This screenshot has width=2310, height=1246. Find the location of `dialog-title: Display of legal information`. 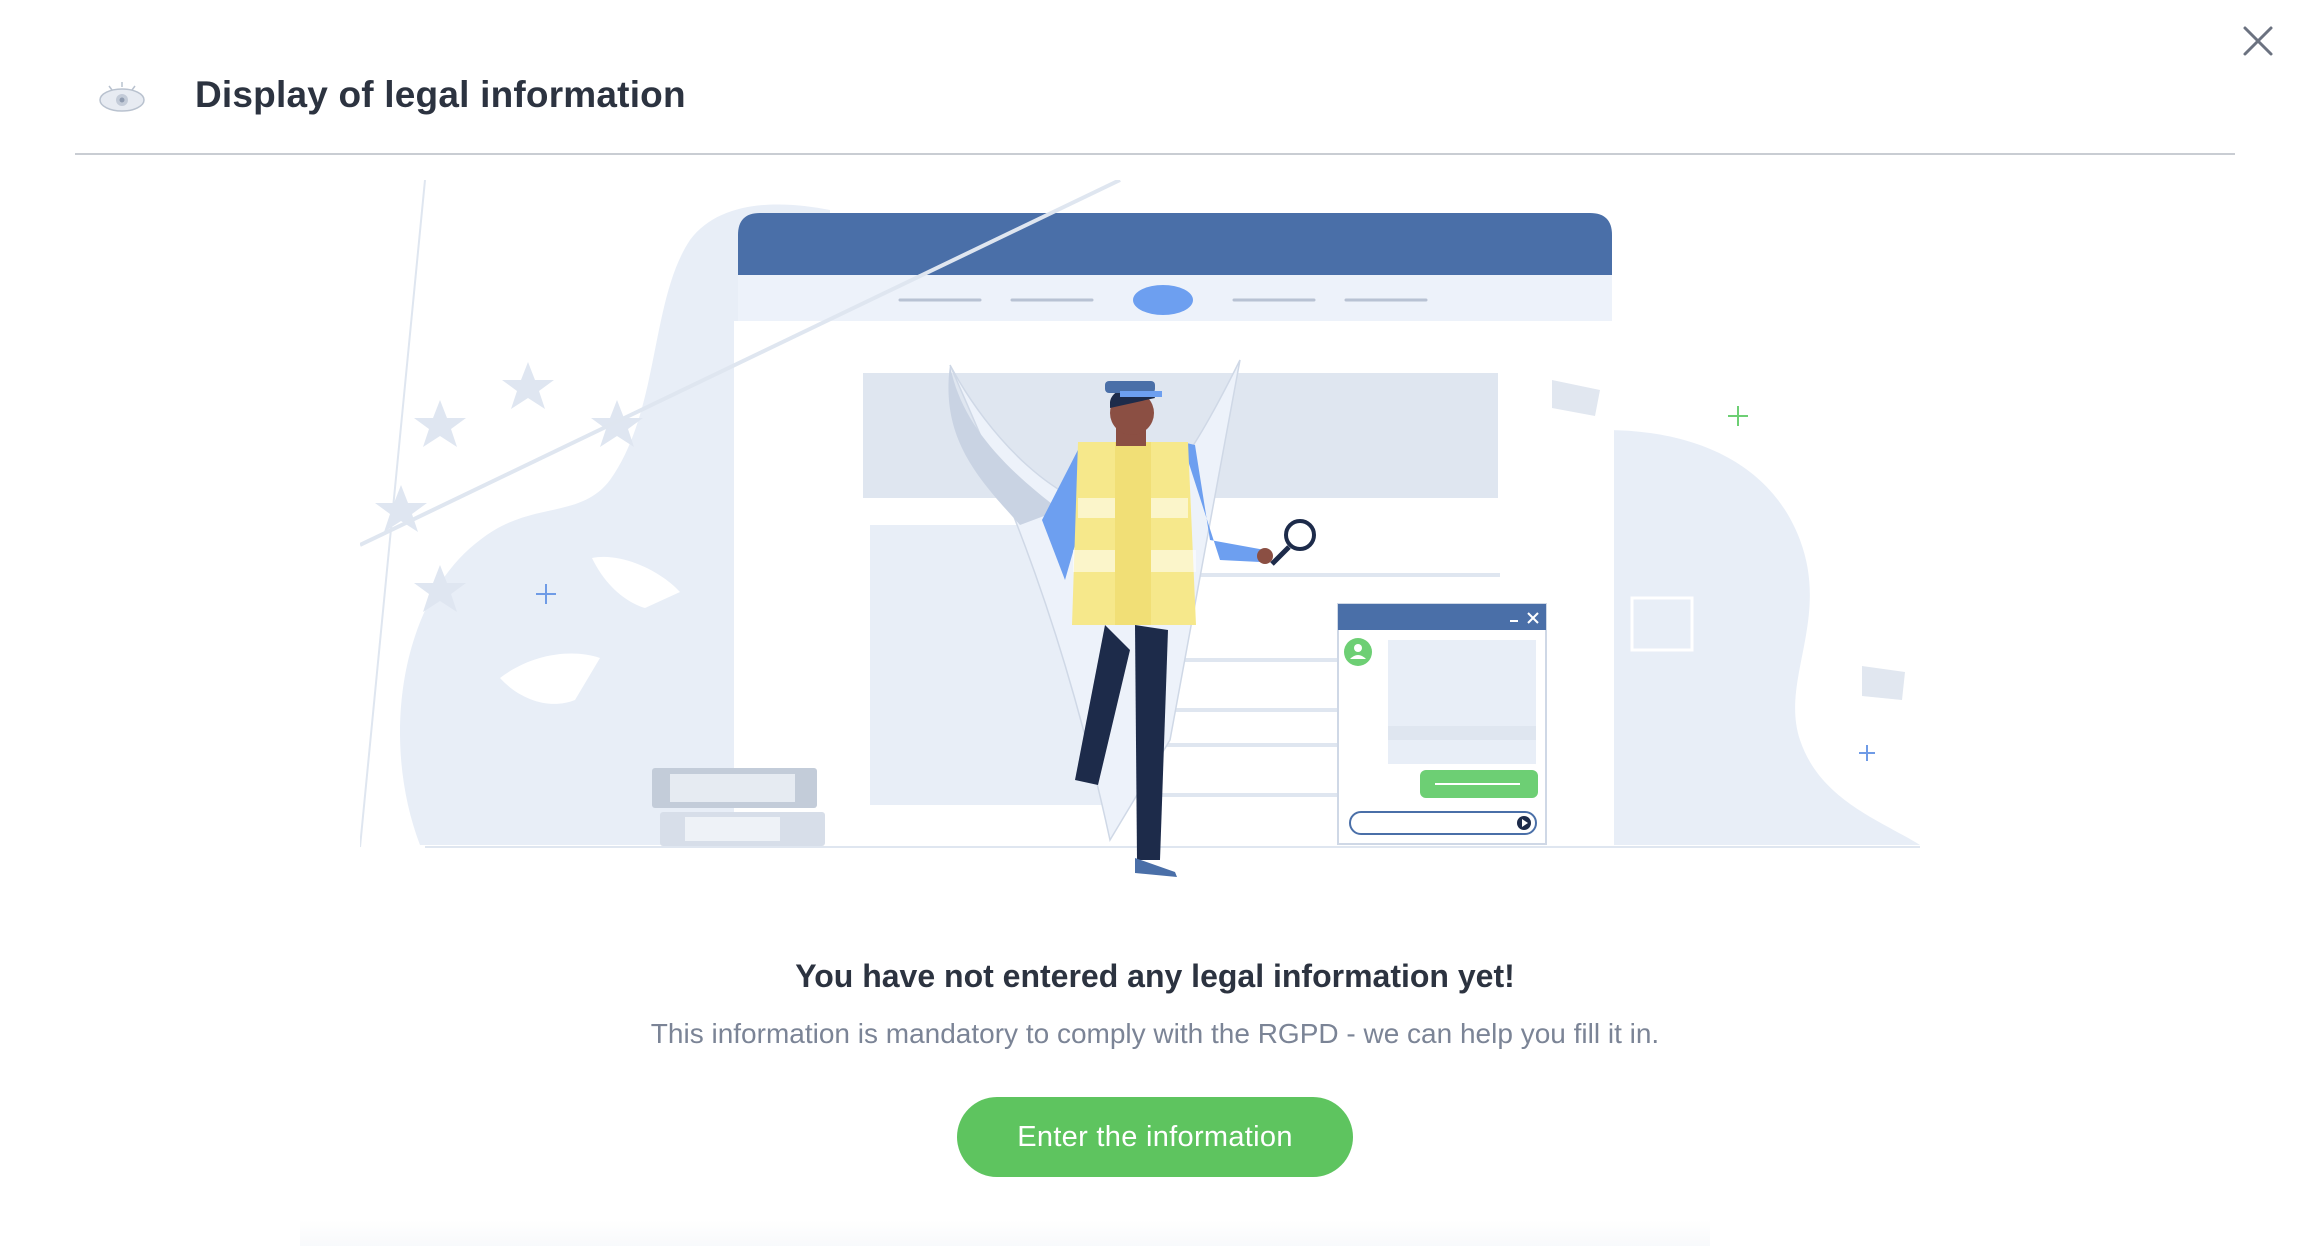

dialog-title: Display of legal information is located at coordinates (440, 94).